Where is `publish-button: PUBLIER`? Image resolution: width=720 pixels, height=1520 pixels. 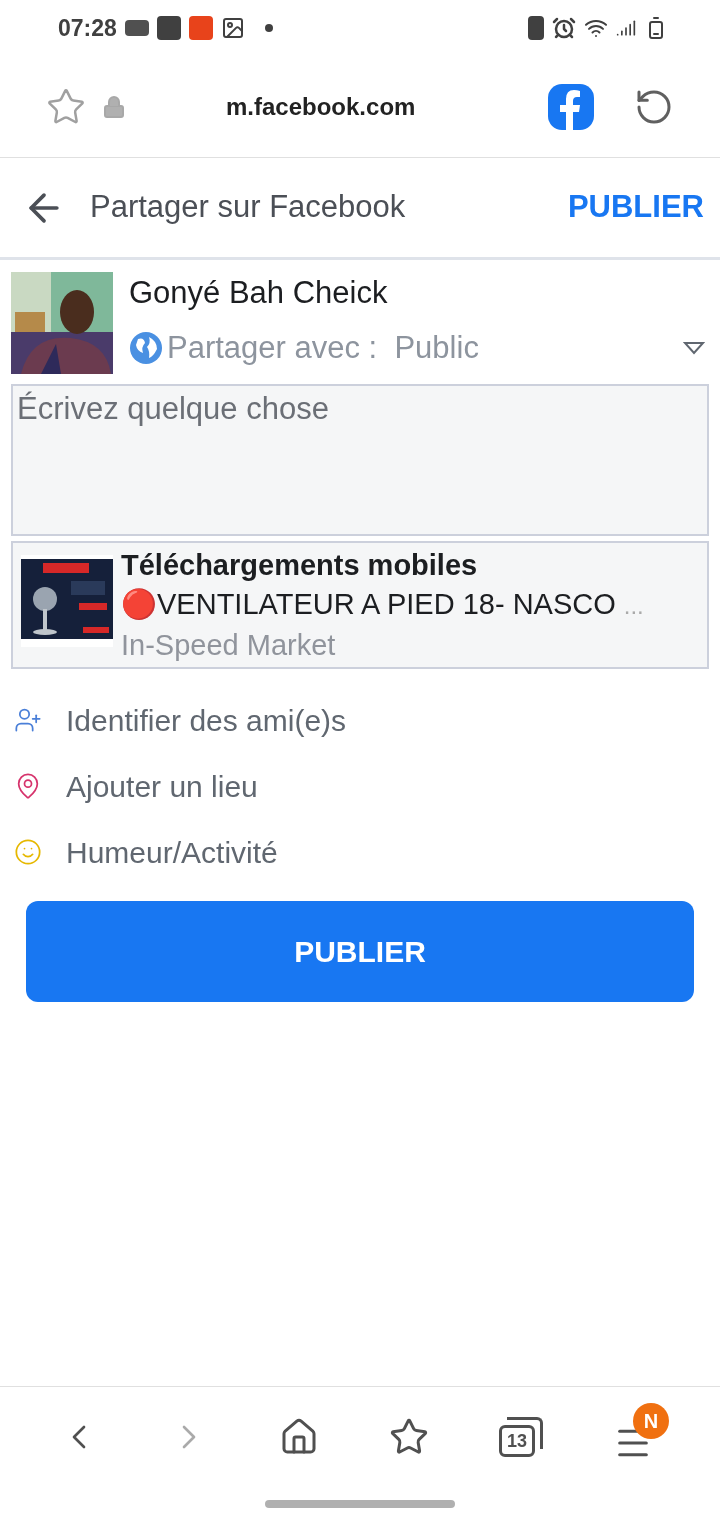
publish-button: PUBLIER is located at coordinates (360, 951).